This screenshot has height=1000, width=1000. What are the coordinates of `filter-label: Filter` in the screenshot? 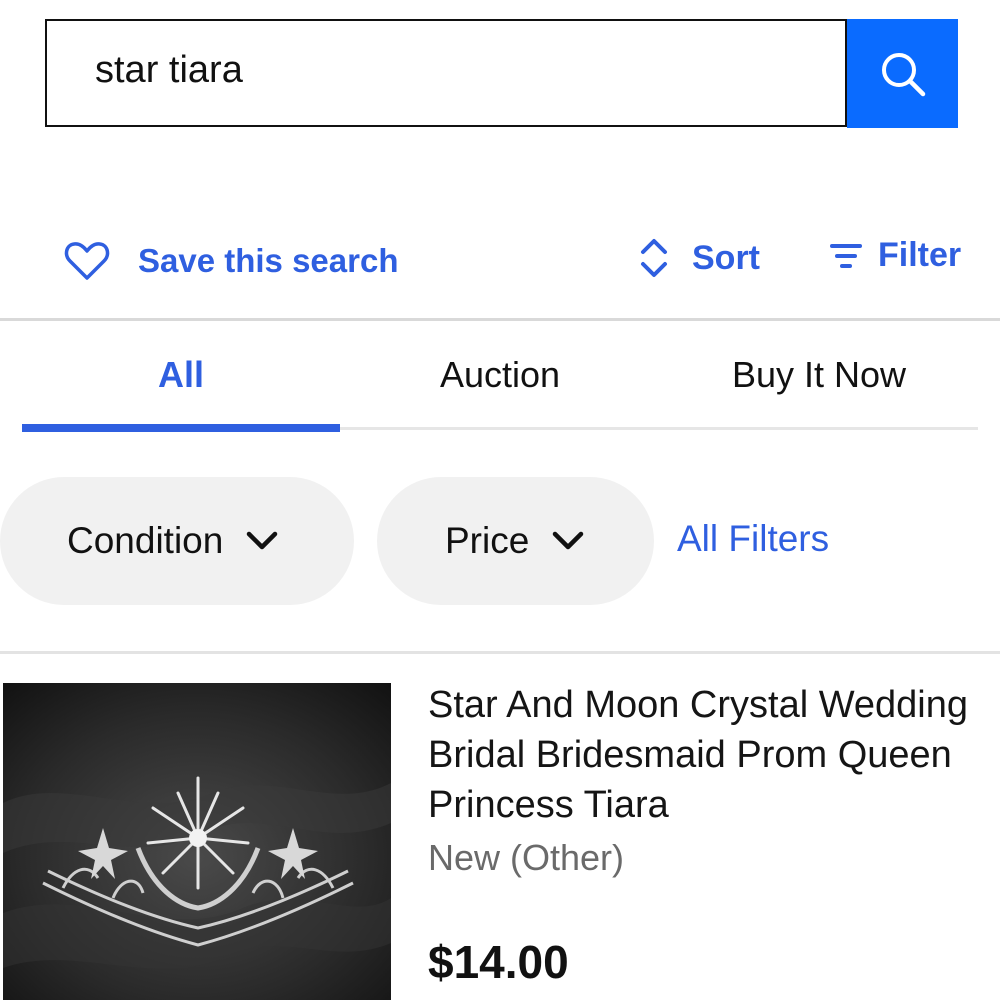 It's located at (920, 255).